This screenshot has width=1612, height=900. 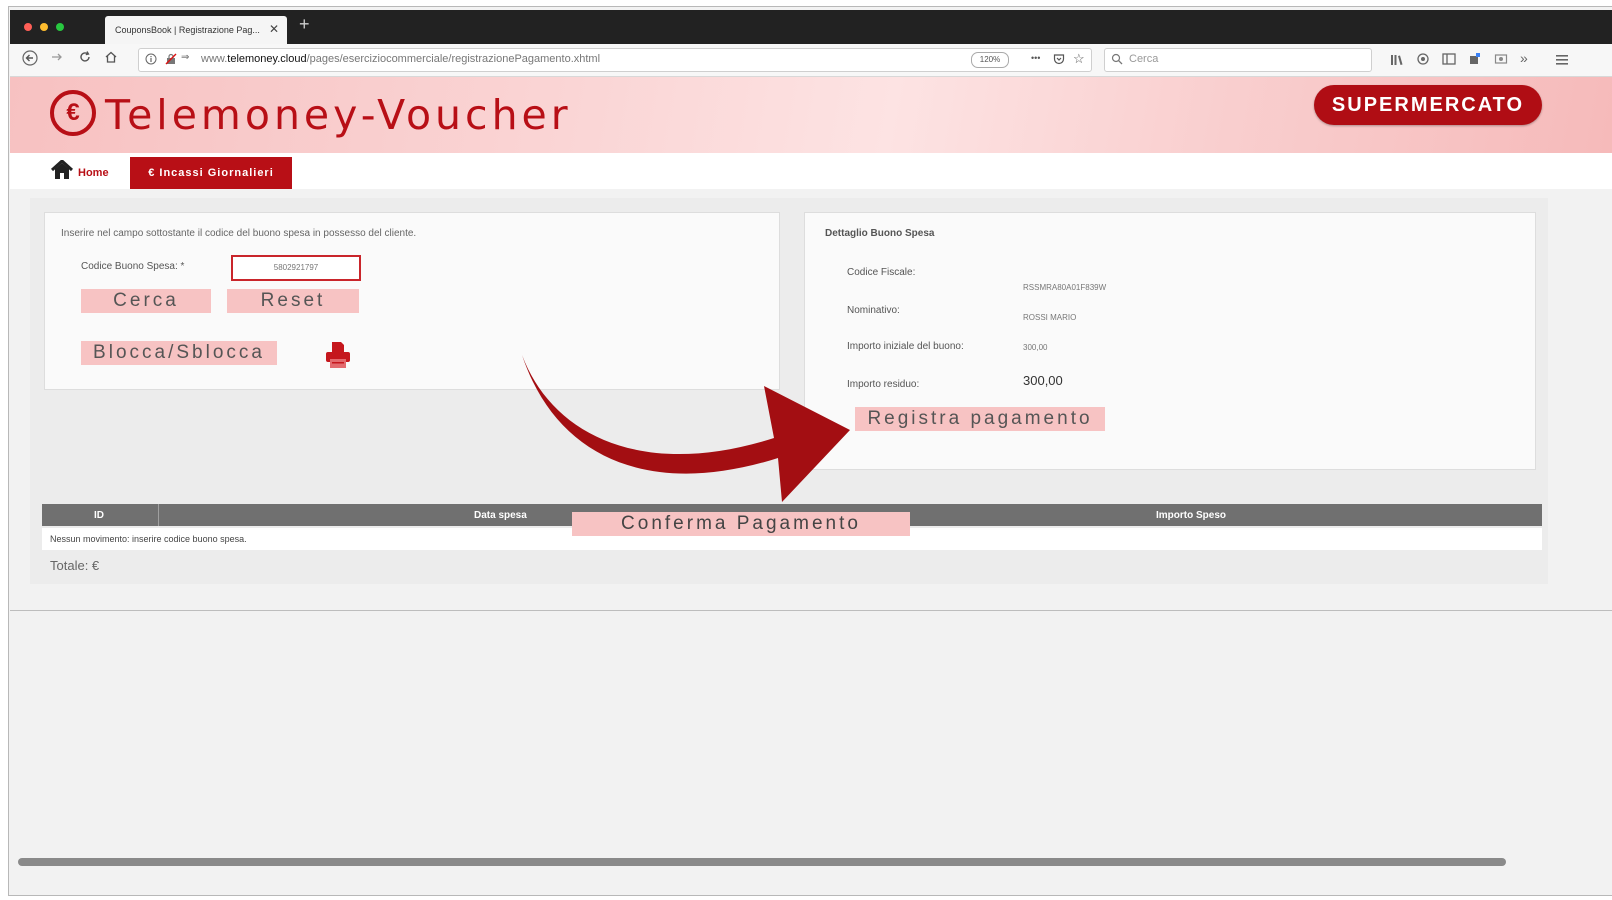 I want to click on hamburger-menu-icon, so click(x=1562, y=62).